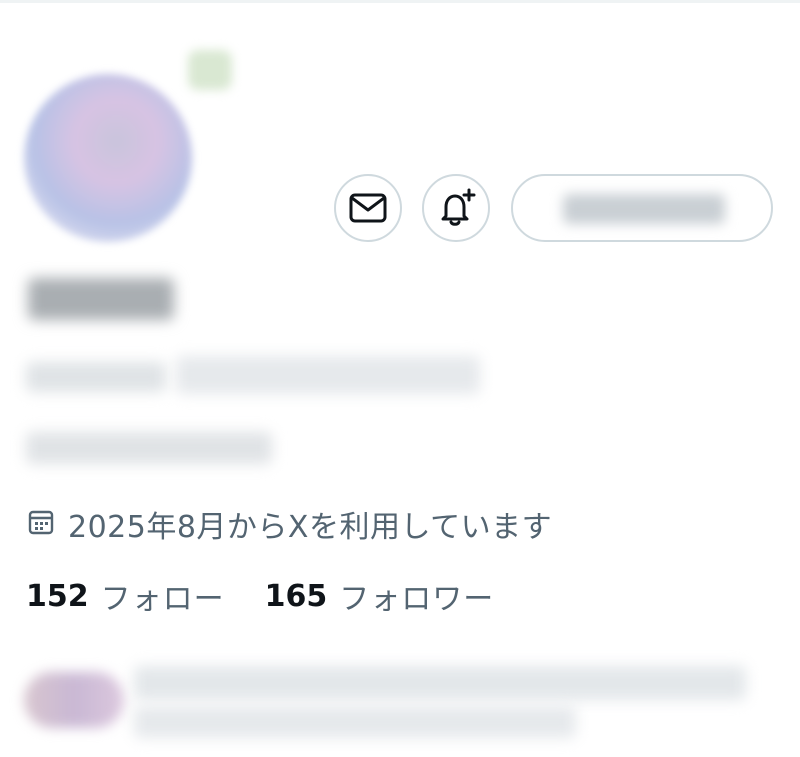  I want to click on followers-link: 165 フォロワー, so click(380, 596).